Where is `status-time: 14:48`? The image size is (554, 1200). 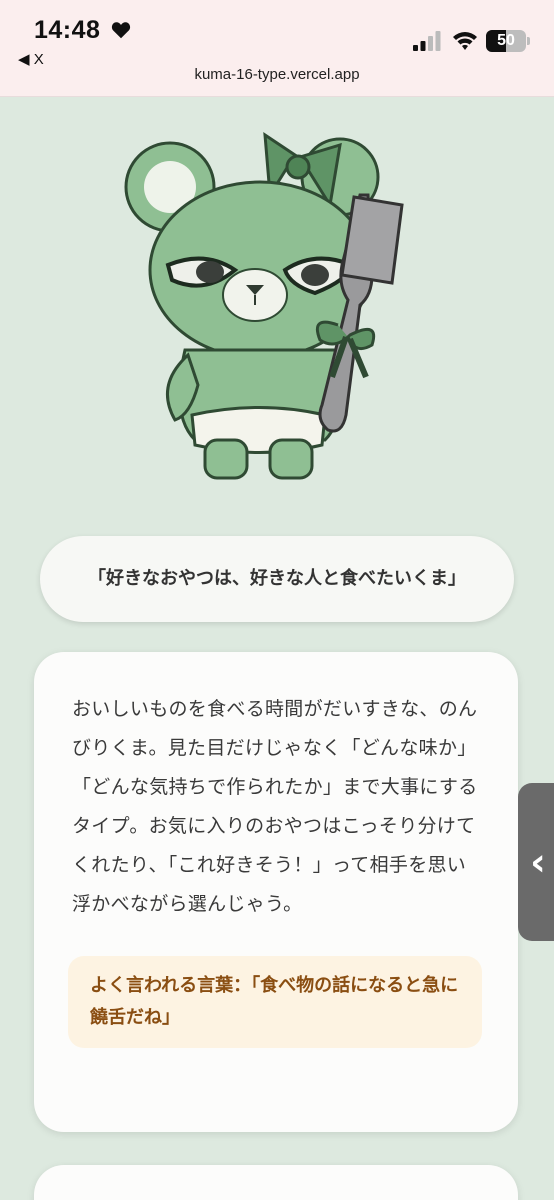
status-time: 14:48 is located at coordinates (67, 30).